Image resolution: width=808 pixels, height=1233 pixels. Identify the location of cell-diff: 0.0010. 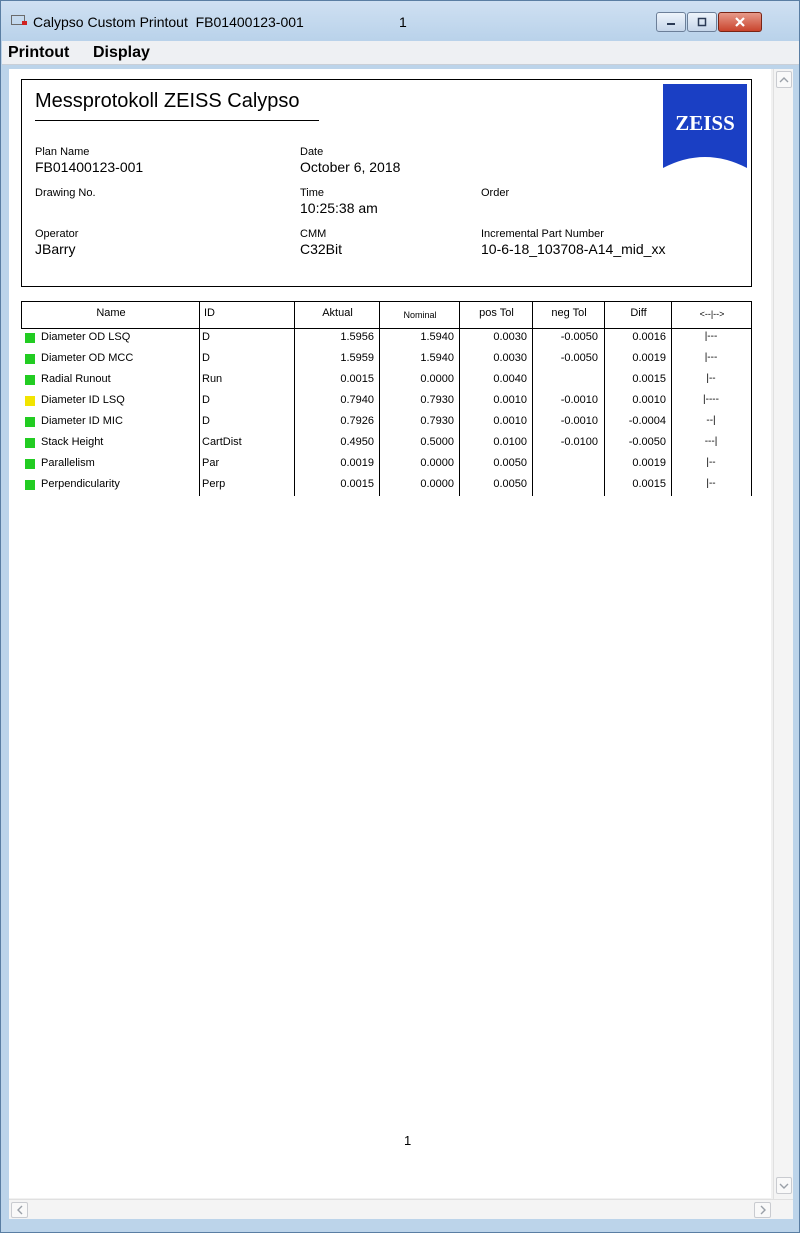
(649, 400).